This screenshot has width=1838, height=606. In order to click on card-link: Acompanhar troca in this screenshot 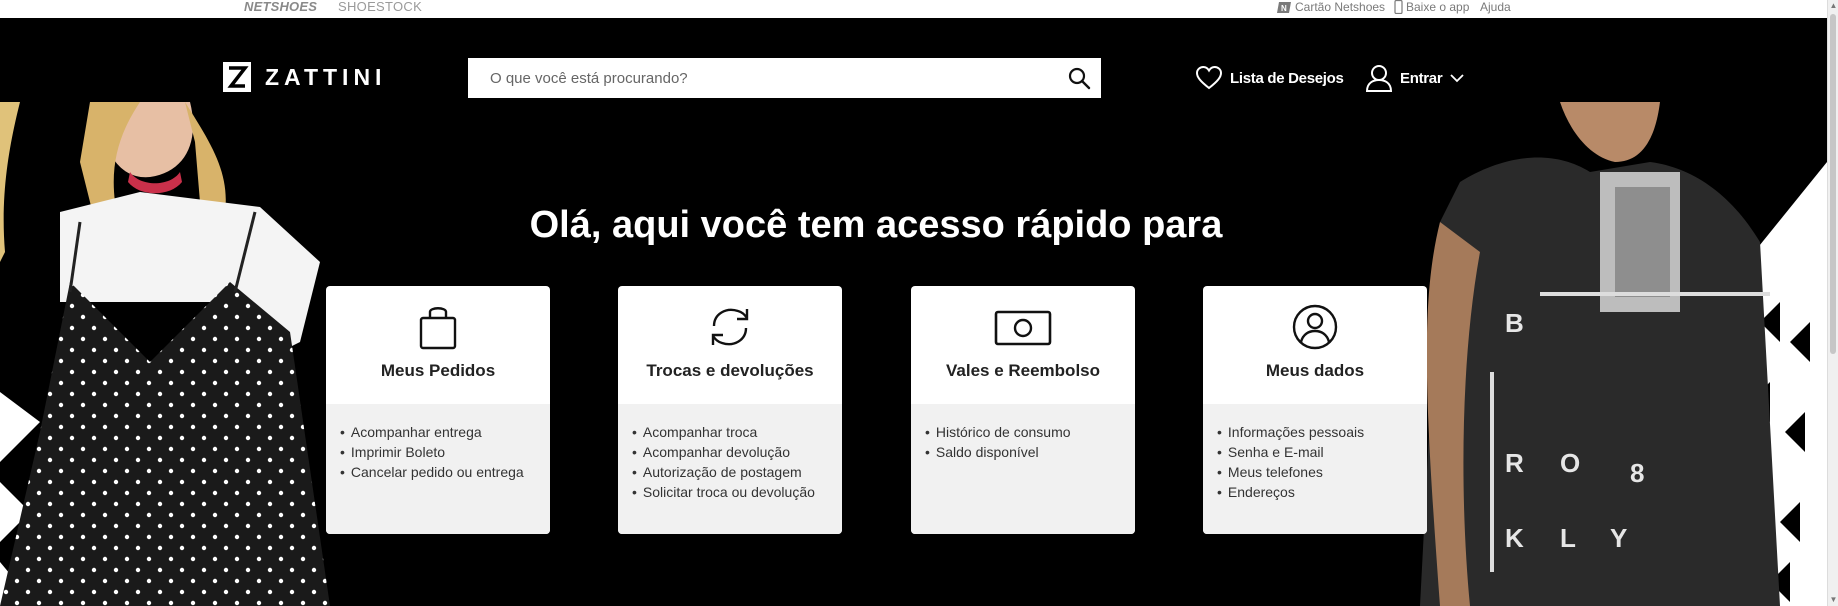, I will do `click(737, 432)`.